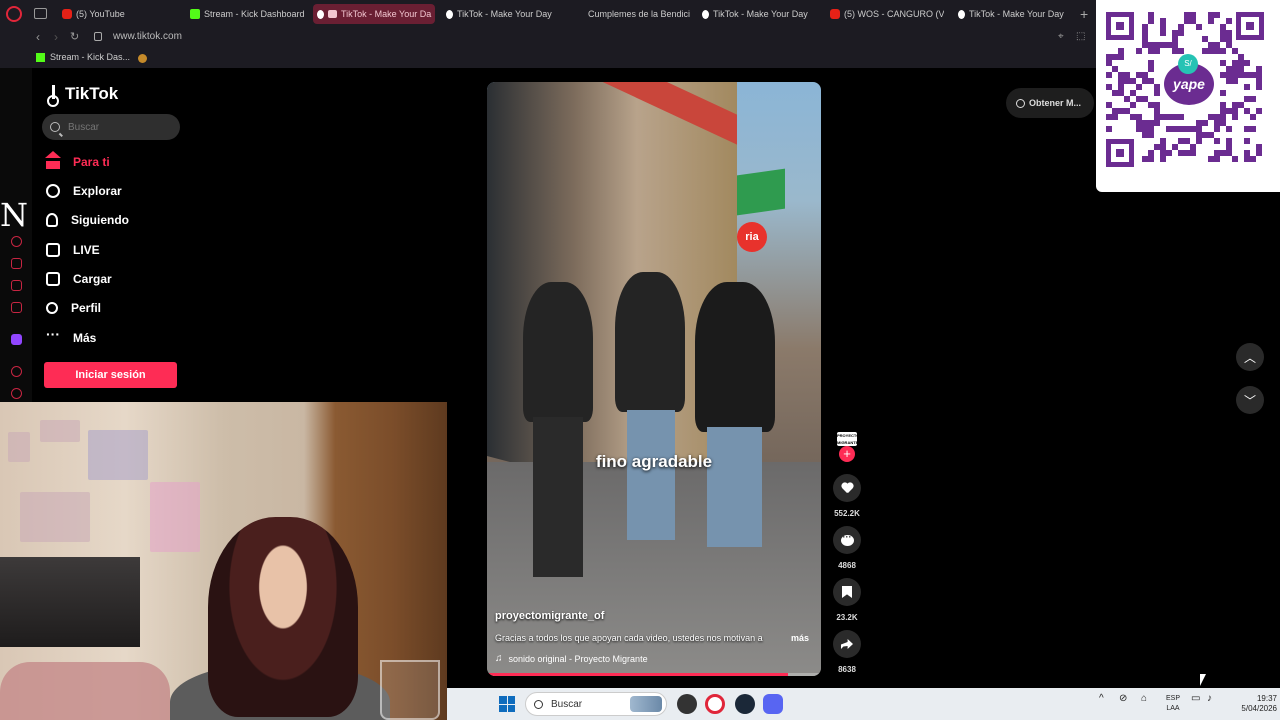 This screenshot has width=1280, height=720. What do you see at coordinates (1195, 699) in the screenshot?
I see `display-icon: ▭` at bounding box center [1195, 699].